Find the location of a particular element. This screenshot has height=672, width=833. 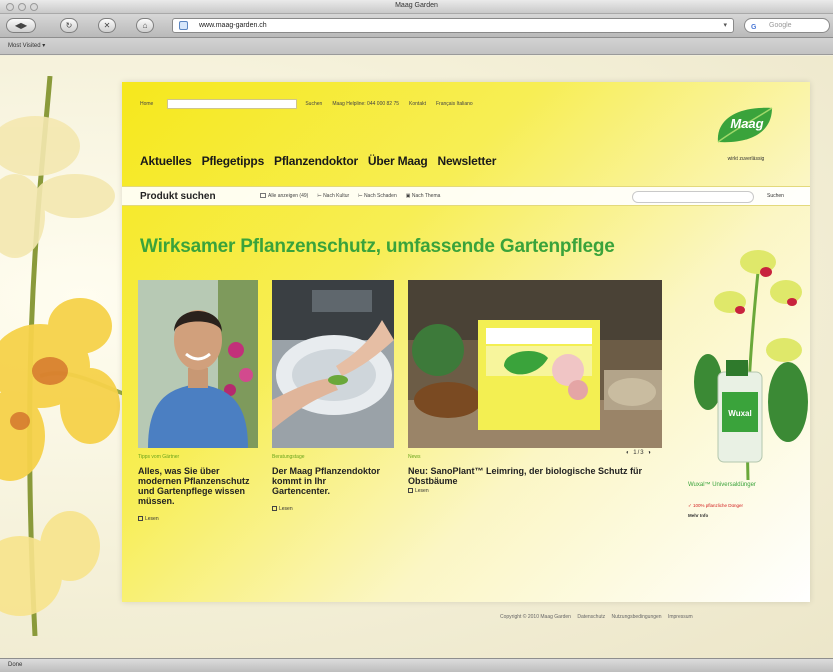

footer-nutzungsbedingungen-link: Nutzungsbedingungen is located at coordinates (637, 617).